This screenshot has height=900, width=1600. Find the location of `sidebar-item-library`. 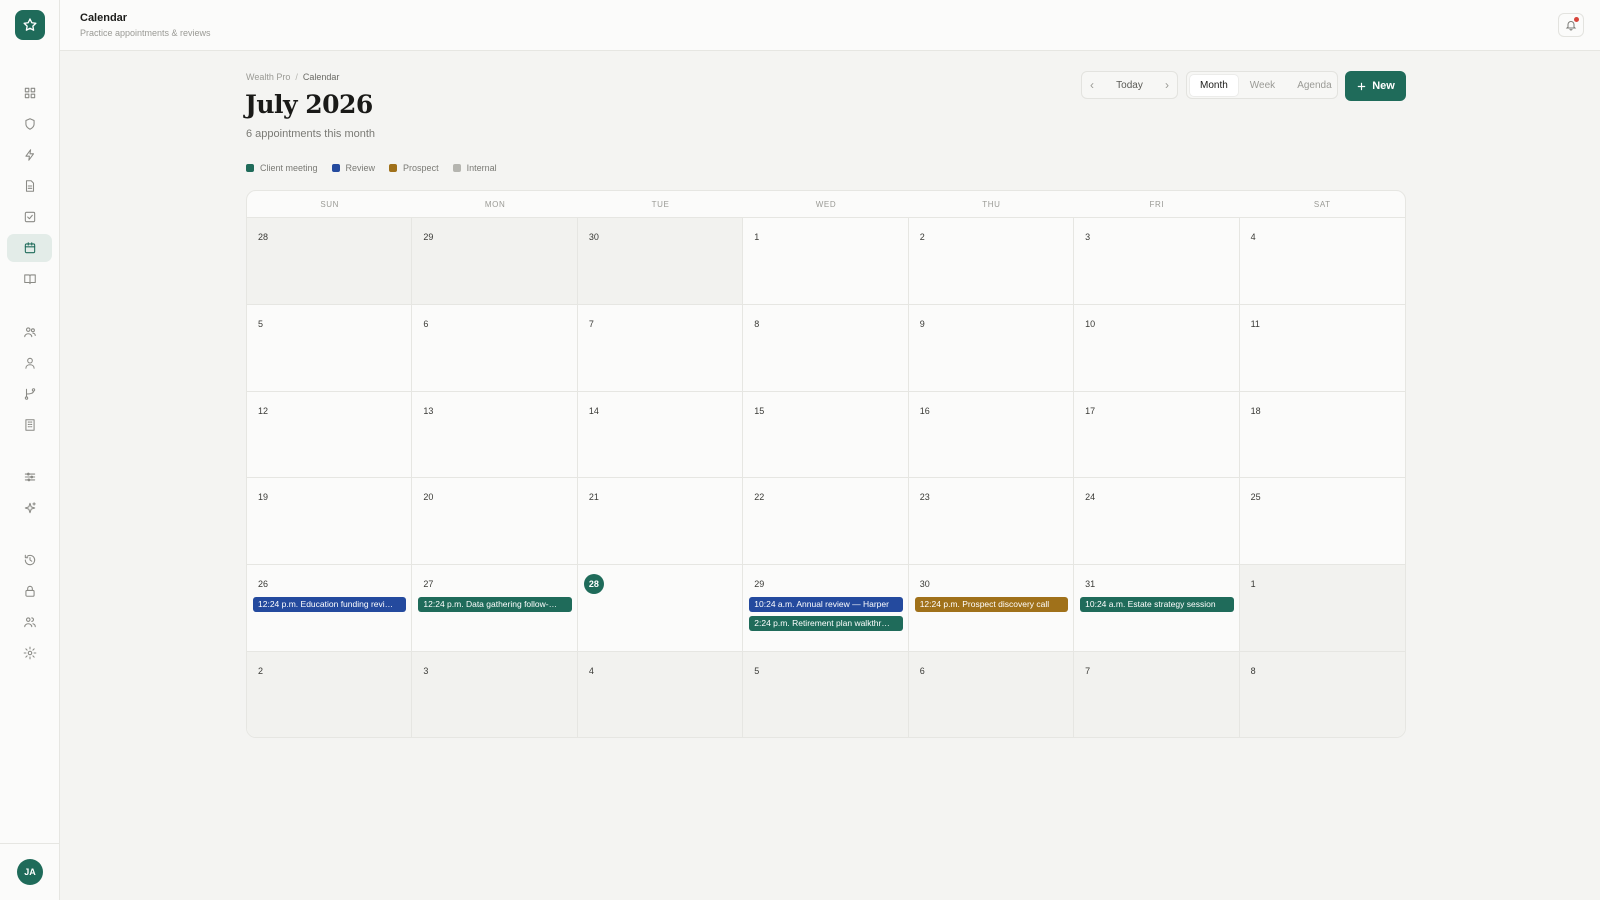

sidebar-item-library is located at coordinates (29, 279).